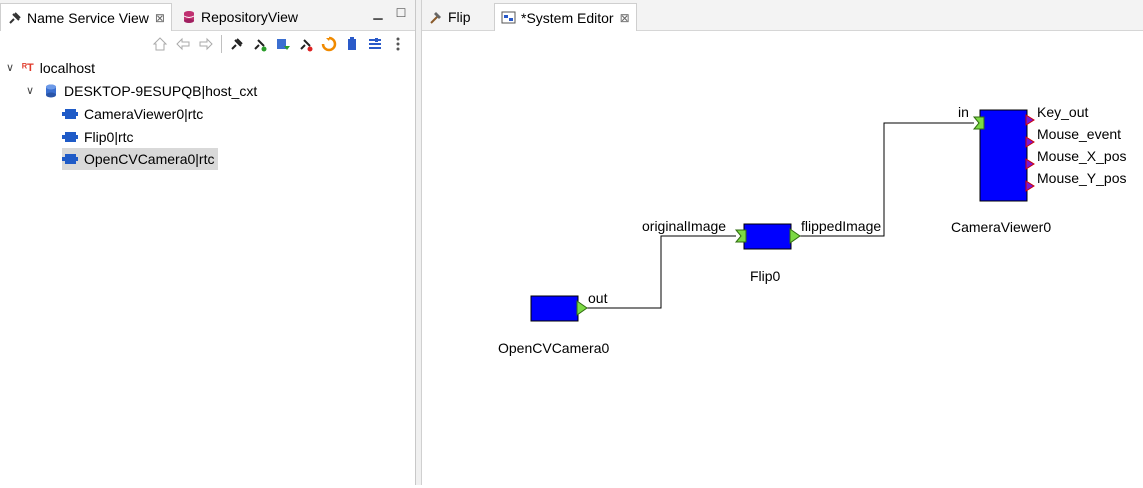 The height and width of the screenshot is (488, 1143). What do you see at coordinates (761, 251) in the screenshot?
I see `component-flip0: originalImage flippedImage Flip0` at bounding box center [761, 251].